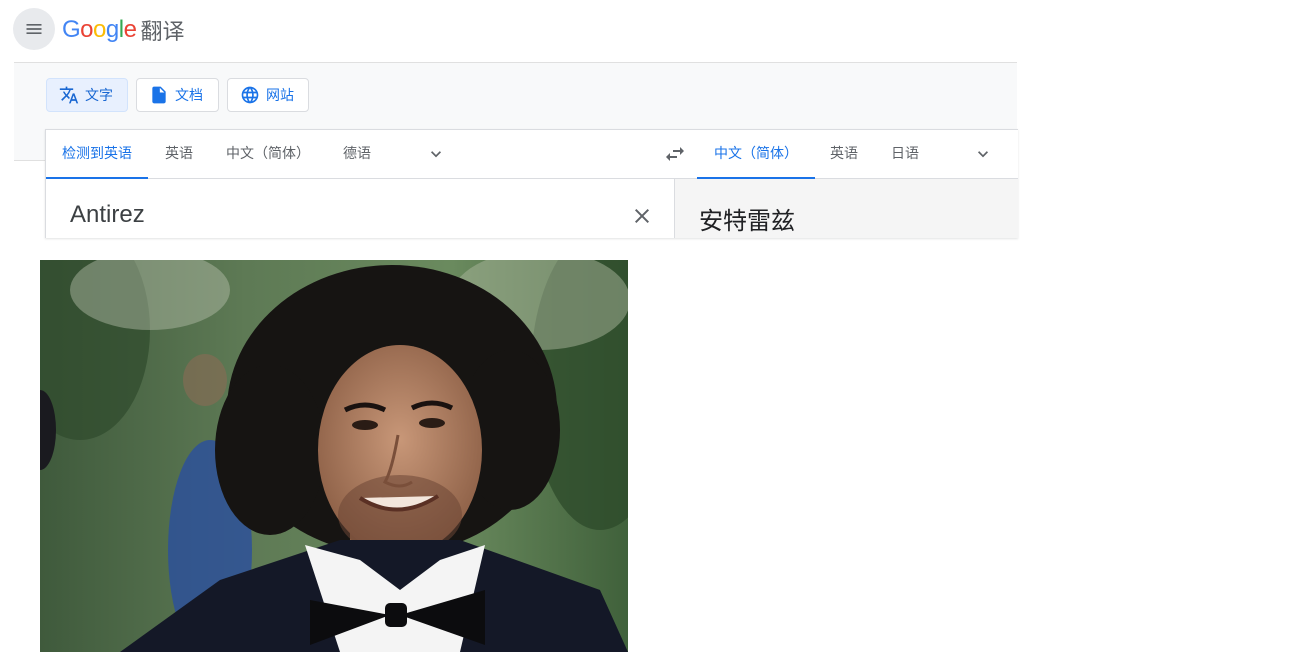 This screenshot has width=1300, height=672. Describe the element at coordinates (846, 208) in the screenshot. I see `translation-output-pane: 安特雷兹` at that location.